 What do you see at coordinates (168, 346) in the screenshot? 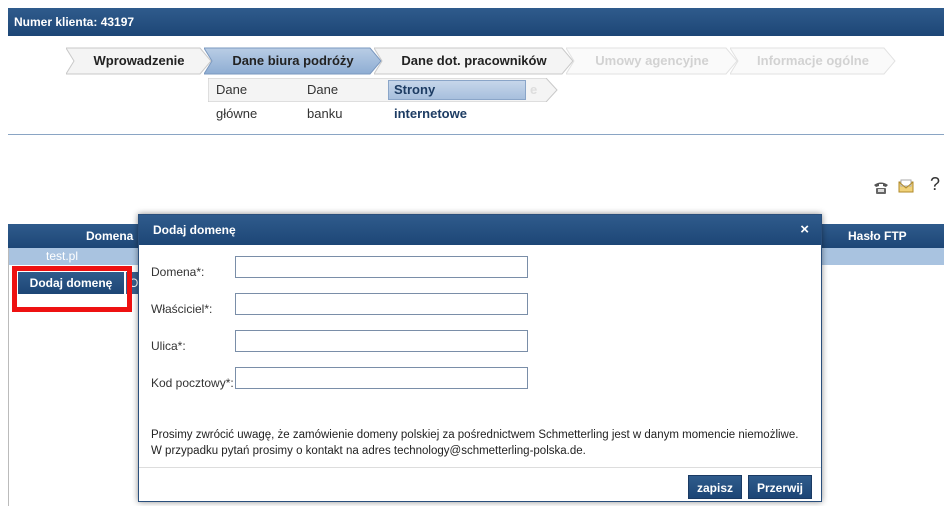
I see `street-label: Ulica*:` at bounding box center [168, 346].